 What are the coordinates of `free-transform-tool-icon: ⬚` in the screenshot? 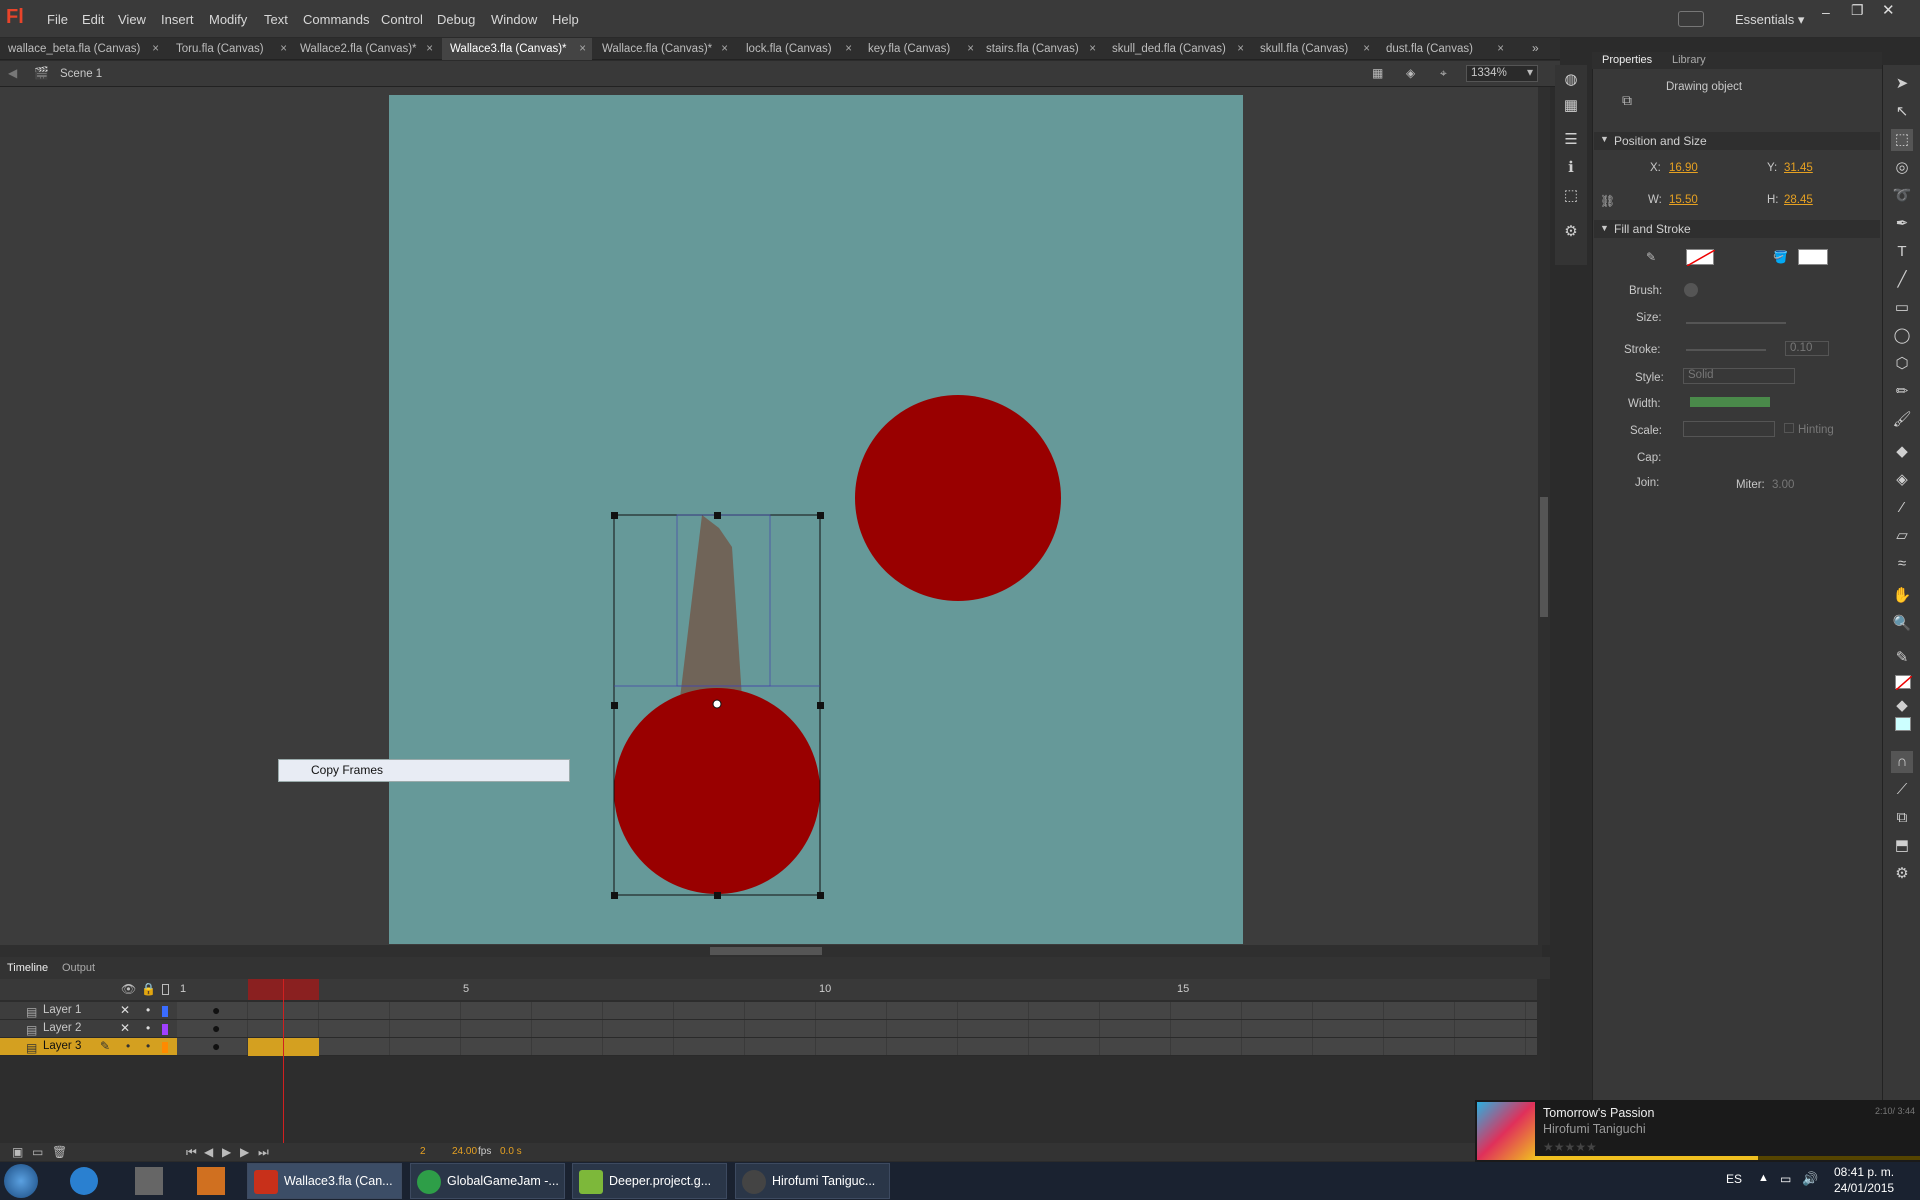 It's located at (1902, 140).